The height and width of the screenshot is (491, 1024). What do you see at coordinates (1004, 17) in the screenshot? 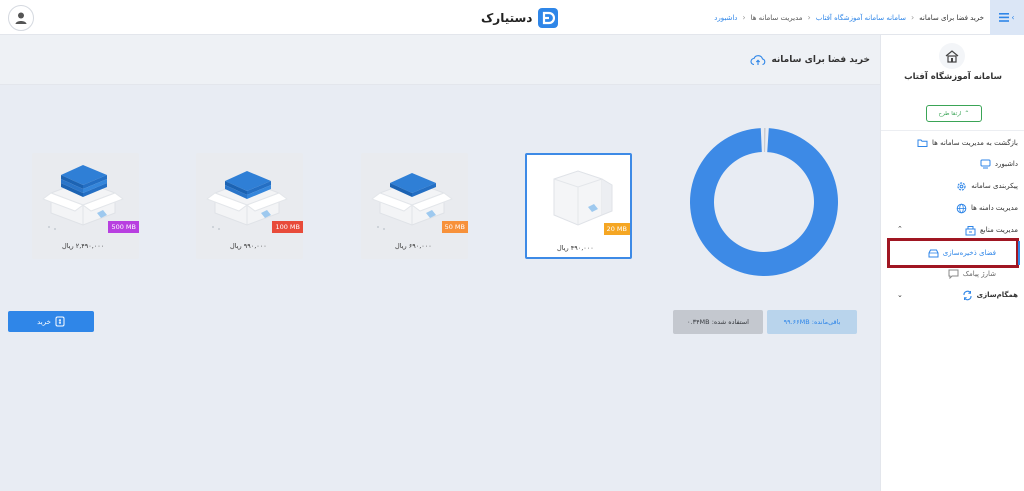
I see `menu-icon` at bounding box center [1004, 17].